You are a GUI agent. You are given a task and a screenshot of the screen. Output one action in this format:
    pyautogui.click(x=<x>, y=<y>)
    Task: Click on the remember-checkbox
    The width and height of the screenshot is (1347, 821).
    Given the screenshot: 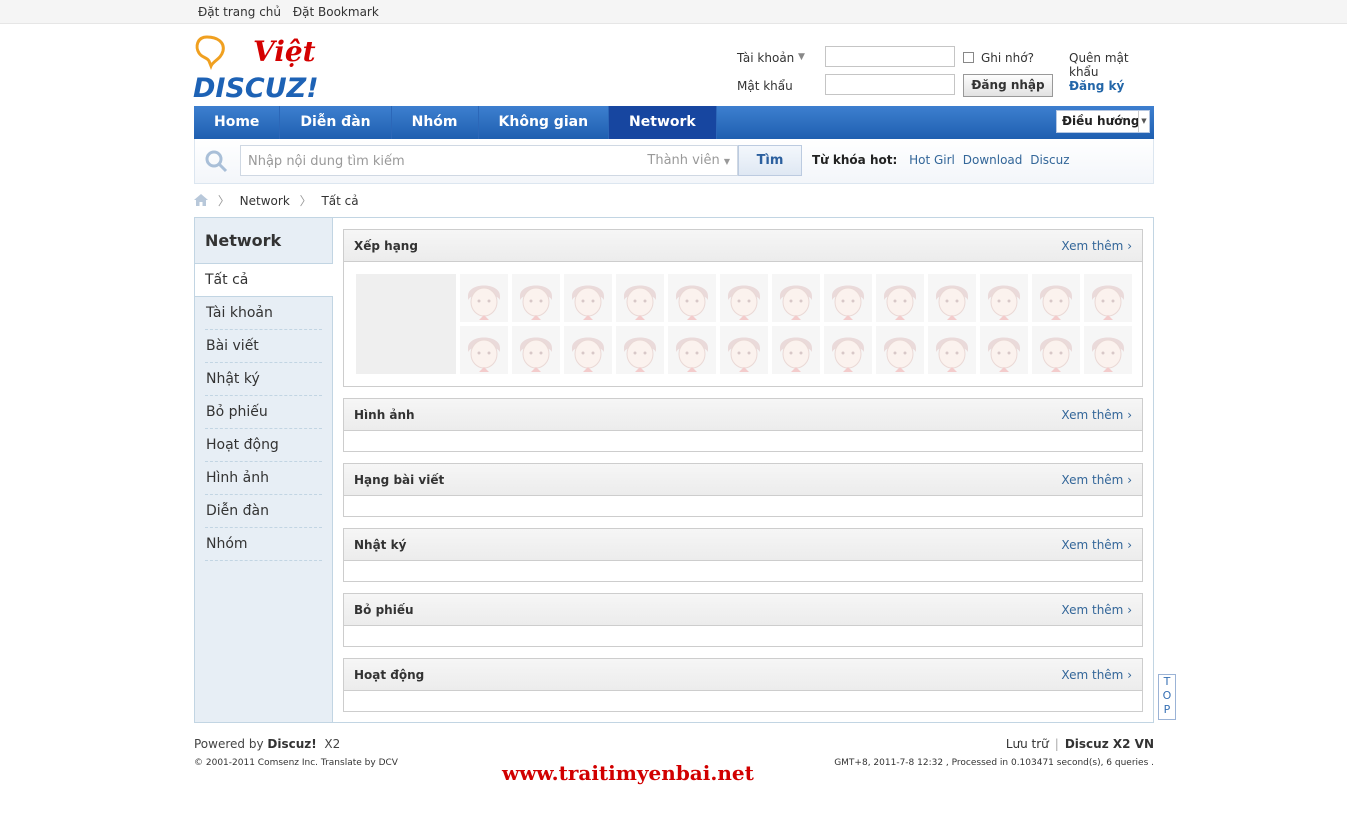 What is the action you would take?
    pyautogui.click(x=968, y=57)
    